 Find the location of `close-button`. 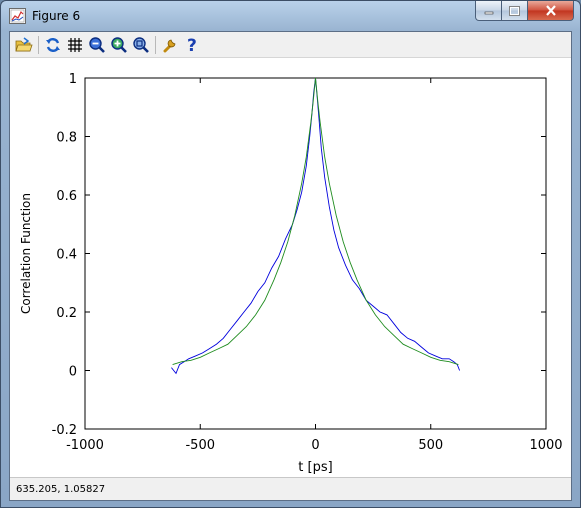

close-button is located at coordinates (551, 11).